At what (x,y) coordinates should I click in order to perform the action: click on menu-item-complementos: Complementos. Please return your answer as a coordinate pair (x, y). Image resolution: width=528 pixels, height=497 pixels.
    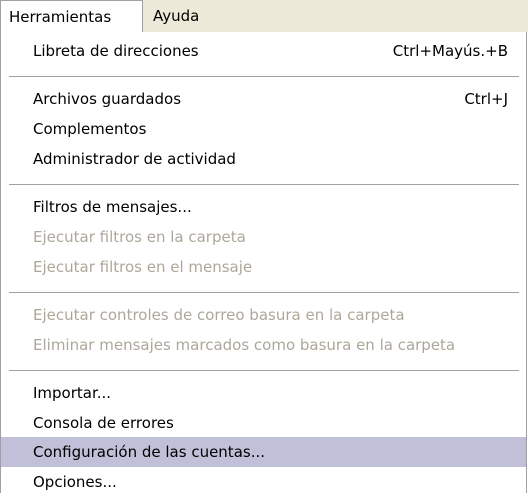
    Looking at the image, I should click on (263, 129).